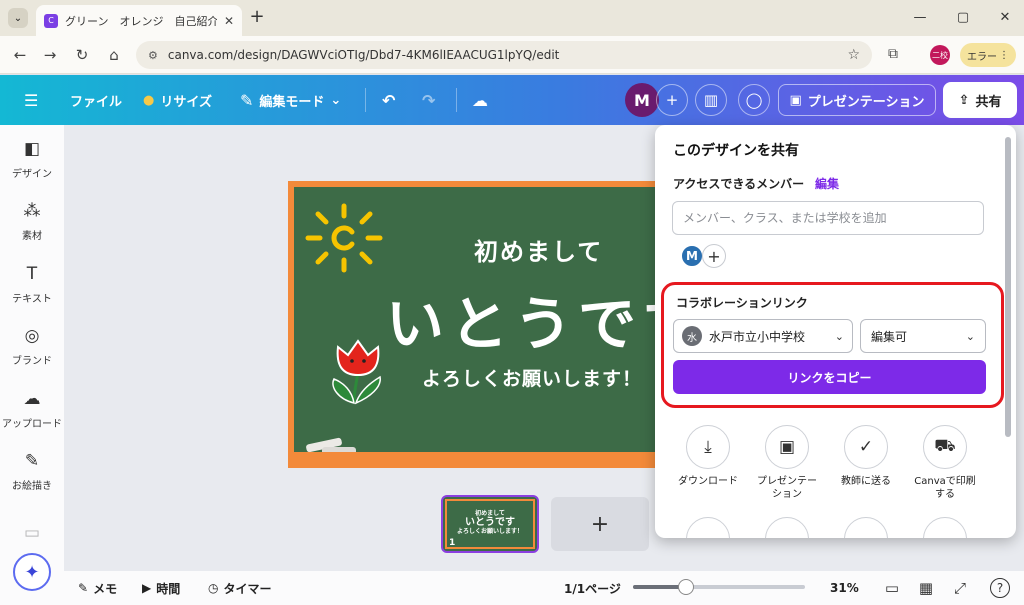 This screenshot has width=1024, height=605. What do you see at coordinates (923, 336) in the screenshot?
I see `permission-dropdown: 編集可 ⌄` at bounding box center [923, 336].